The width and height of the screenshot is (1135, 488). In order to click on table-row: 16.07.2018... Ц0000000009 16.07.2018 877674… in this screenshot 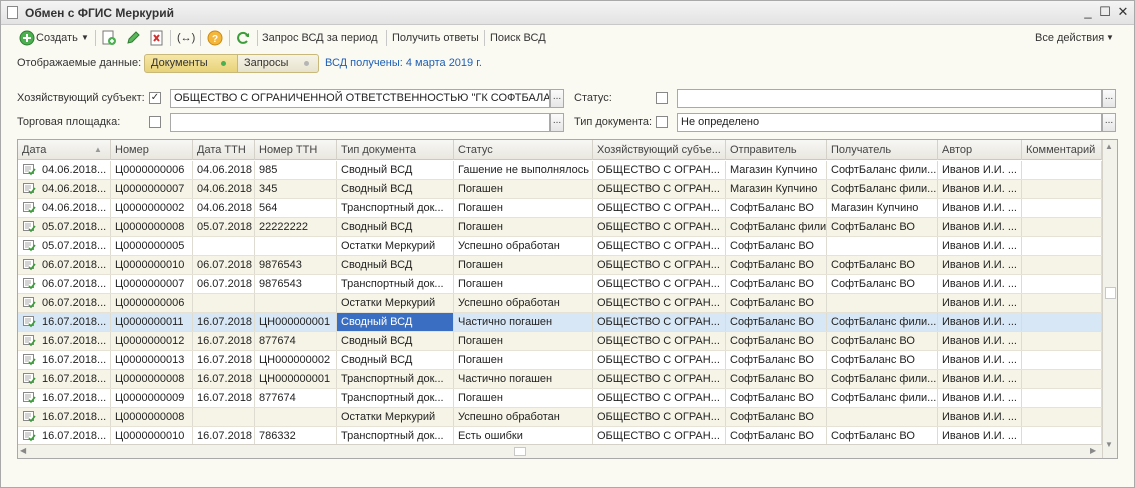, I will do `click(560, 398)`.